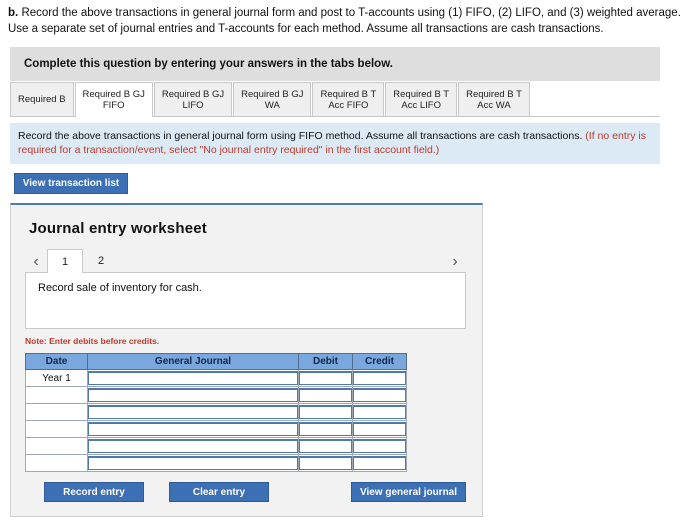  I want to click on tab-required-b-t-acc-wa: Required B T Acc WA, so click(494, 99).